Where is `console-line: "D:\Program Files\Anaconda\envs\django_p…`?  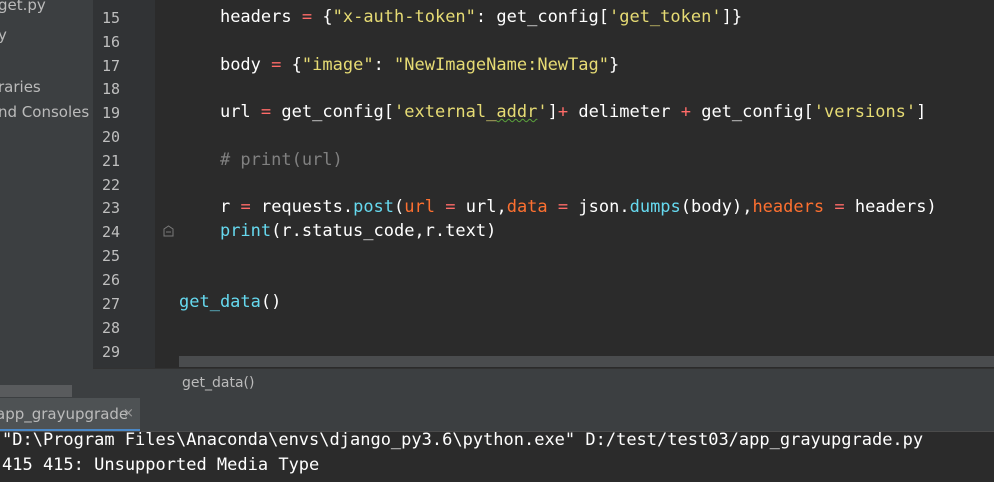 console-line: "D:\Program Files\Anaconda\envs\django_p… is located at coordinates (463, 440).